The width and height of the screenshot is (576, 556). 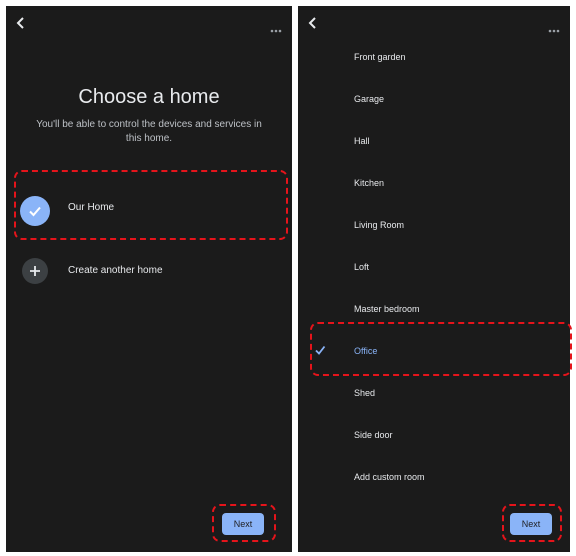 I want to click on room-item-shed: Shed, so click(x=364, y=393).